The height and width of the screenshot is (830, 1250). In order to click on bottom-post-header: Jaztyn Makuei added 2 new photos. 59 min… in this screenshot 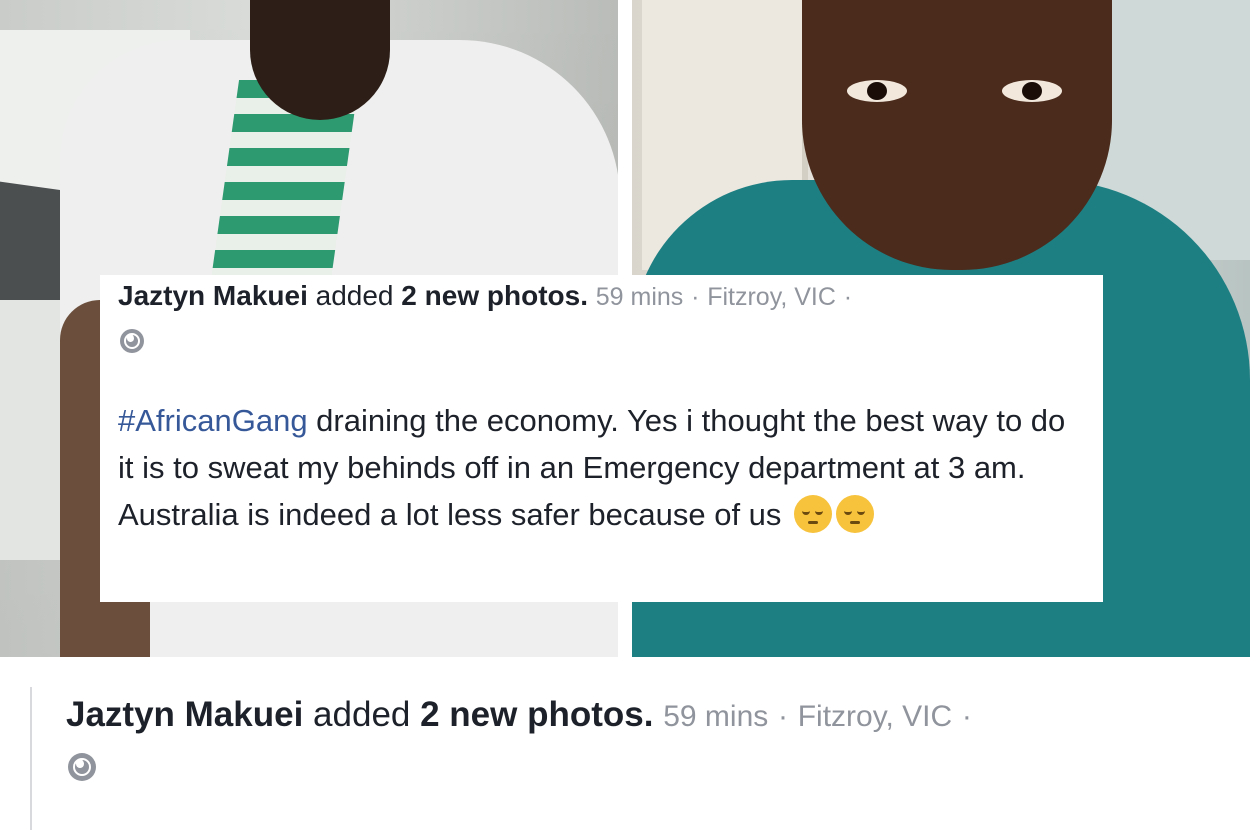, I will do `click(519, 715)`.